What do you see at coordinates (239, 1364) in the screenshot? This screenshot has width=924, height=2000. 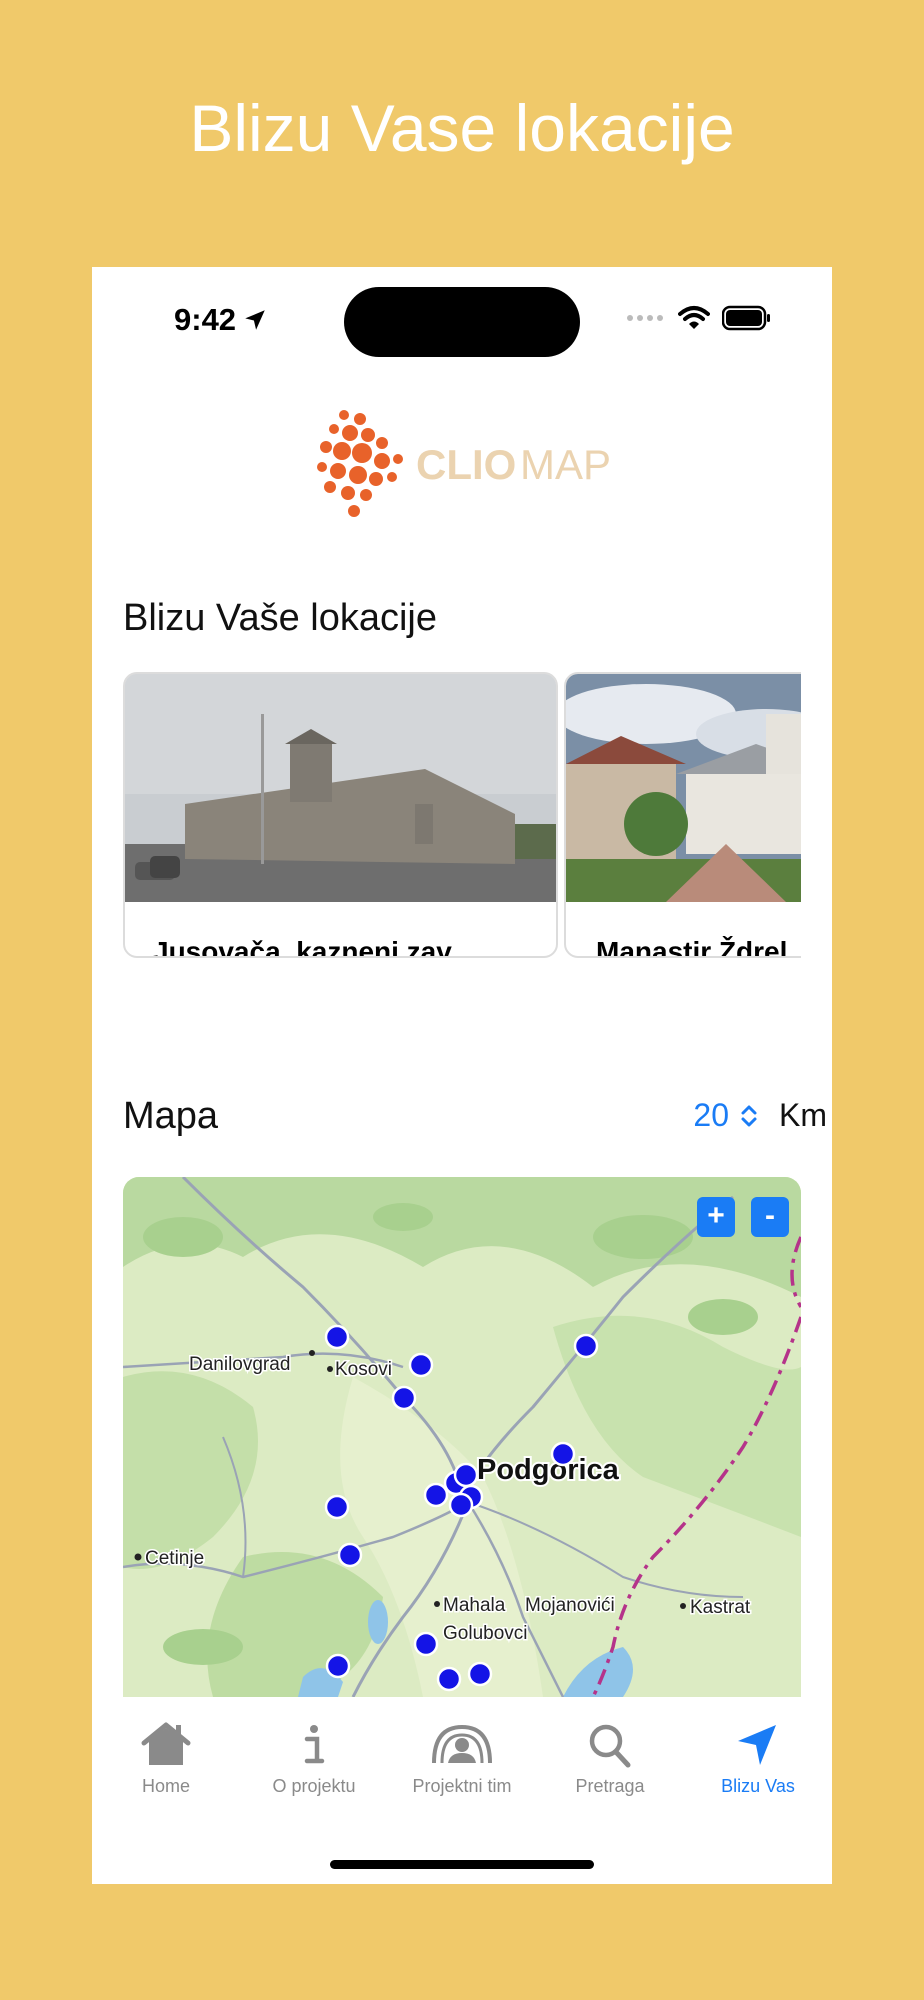 I see `map-label-danilovgrad: Danilovgrad` at bounding box center [239, 1364].